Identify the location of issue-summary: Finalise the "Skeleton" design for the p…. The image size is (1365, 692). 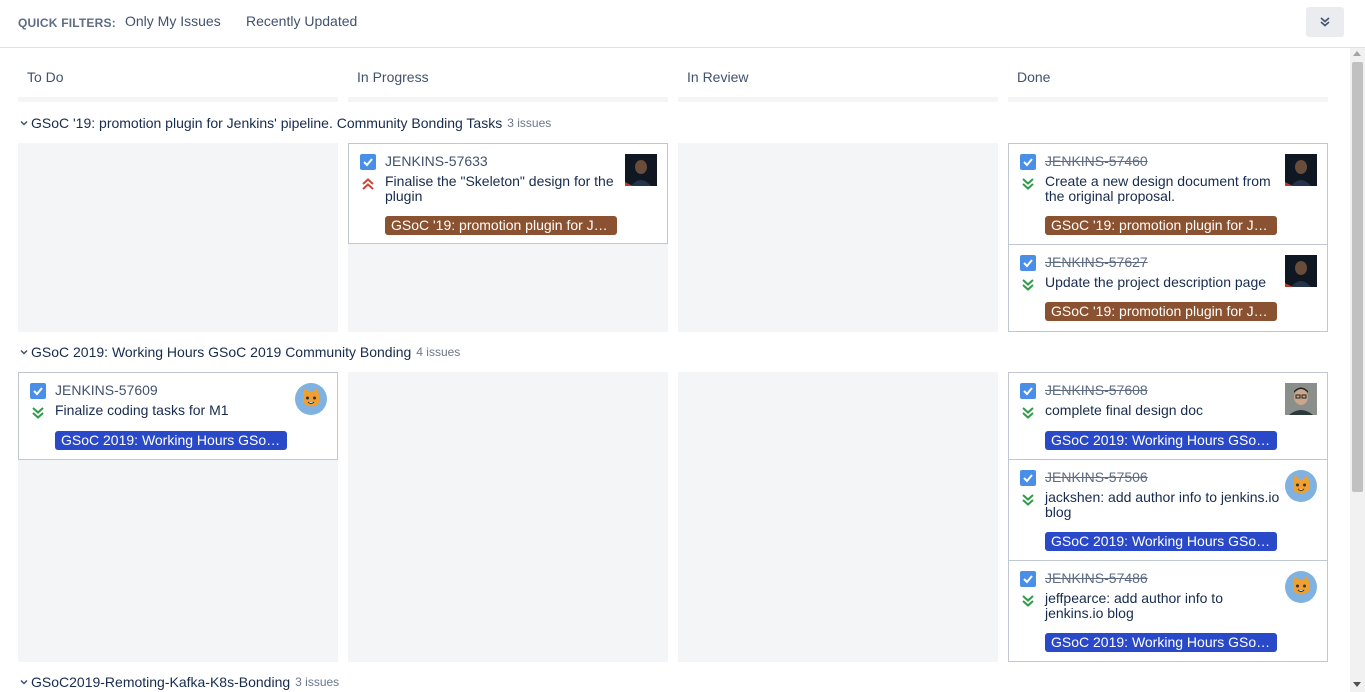
(499, 188).